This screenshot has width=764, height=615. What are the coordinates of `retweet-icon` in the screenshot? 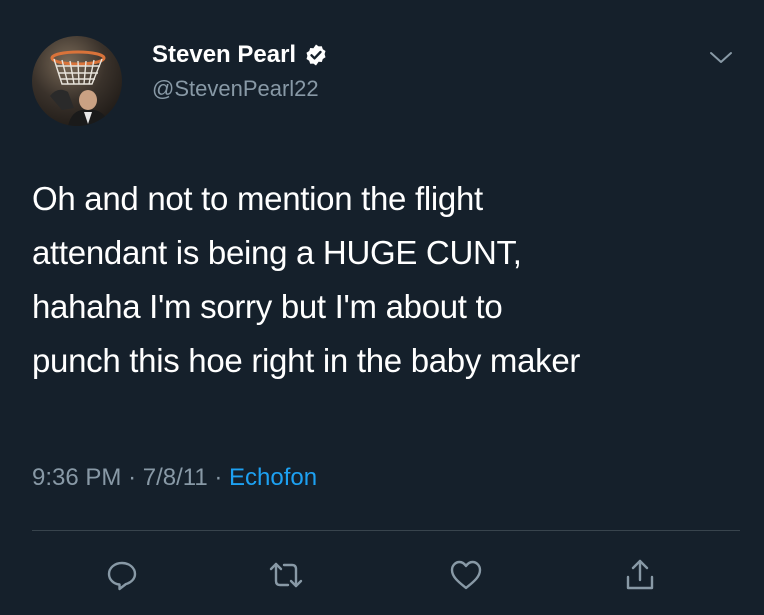 It's located at (286, 575).